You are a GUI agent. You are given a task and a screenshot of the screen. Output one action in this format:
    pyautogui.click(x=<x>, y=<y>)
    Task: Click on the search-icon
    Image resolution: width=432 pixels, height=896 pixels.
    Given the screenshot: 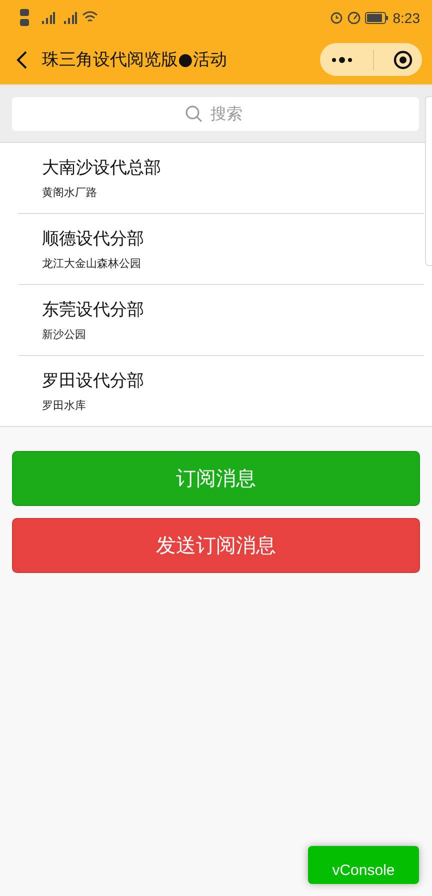 What is the action you would take?
    pyautogui.click(x=194, y=113)
    